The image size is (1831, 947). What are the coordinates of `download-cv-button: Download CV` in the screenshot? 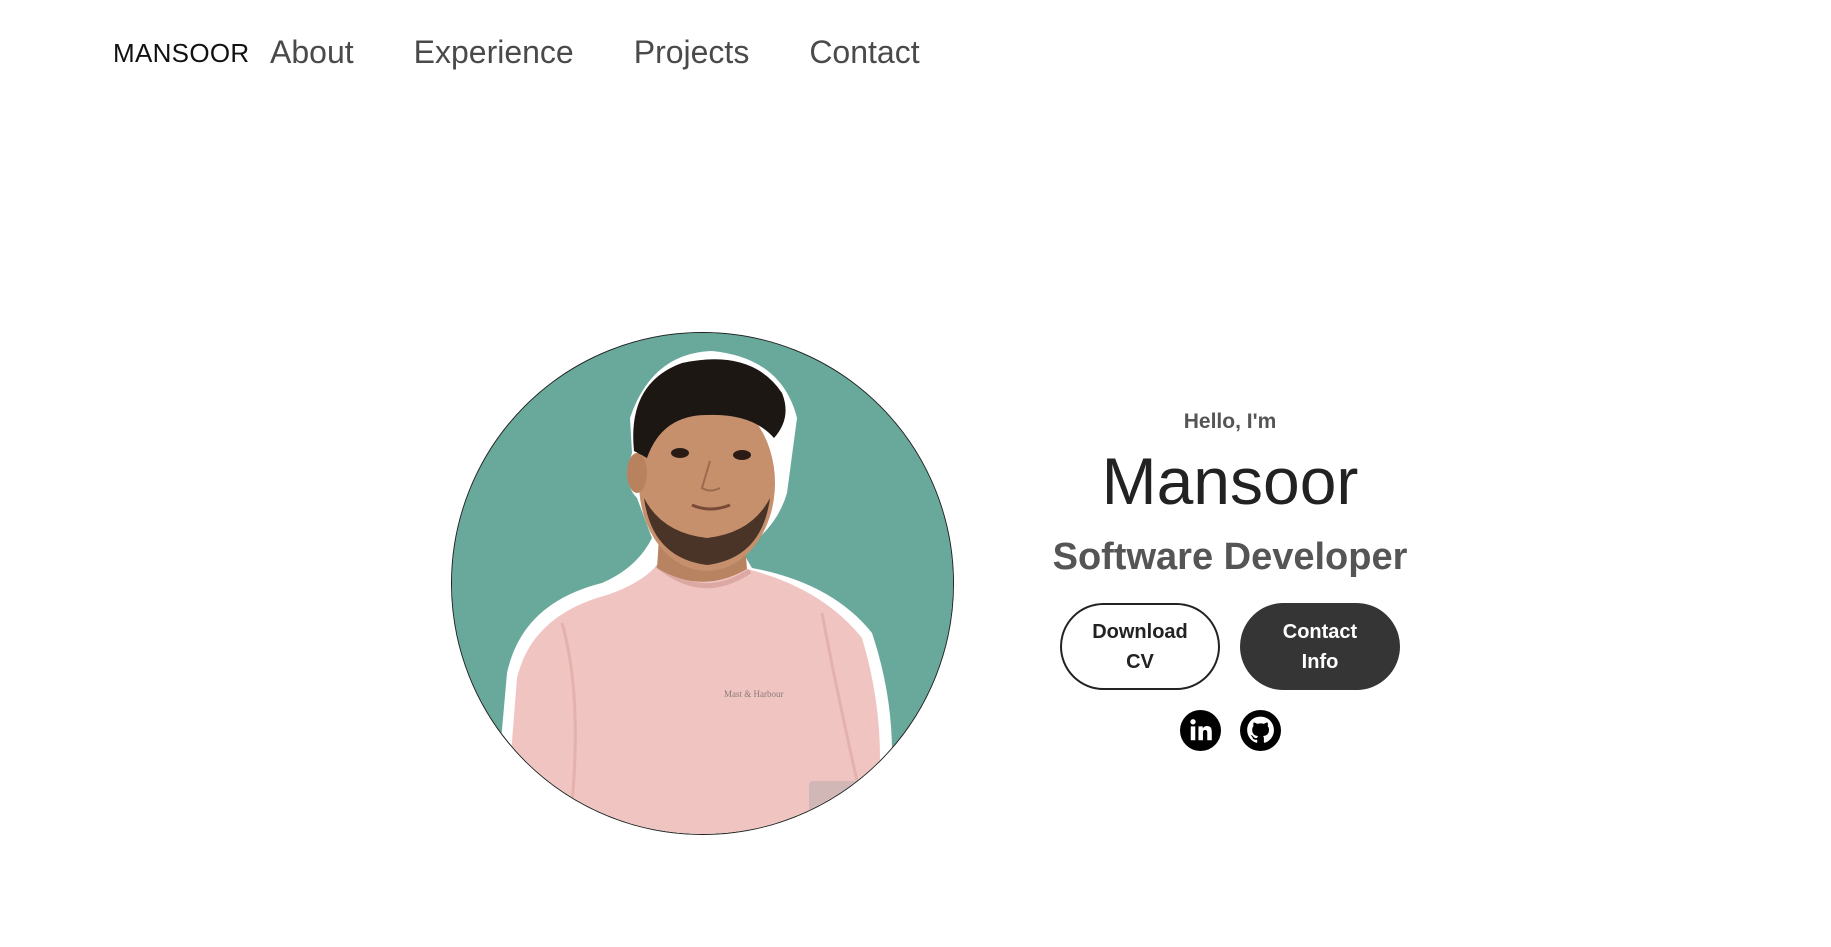 It's located at (1140, 646).